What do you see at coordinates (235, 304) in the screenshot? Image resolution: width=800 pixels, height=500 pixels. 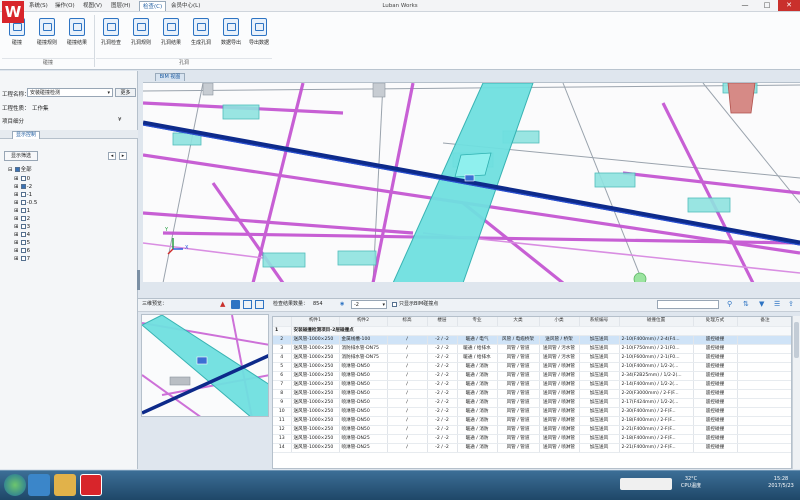 I see `focus-icon` at bounding box center [235, 304].